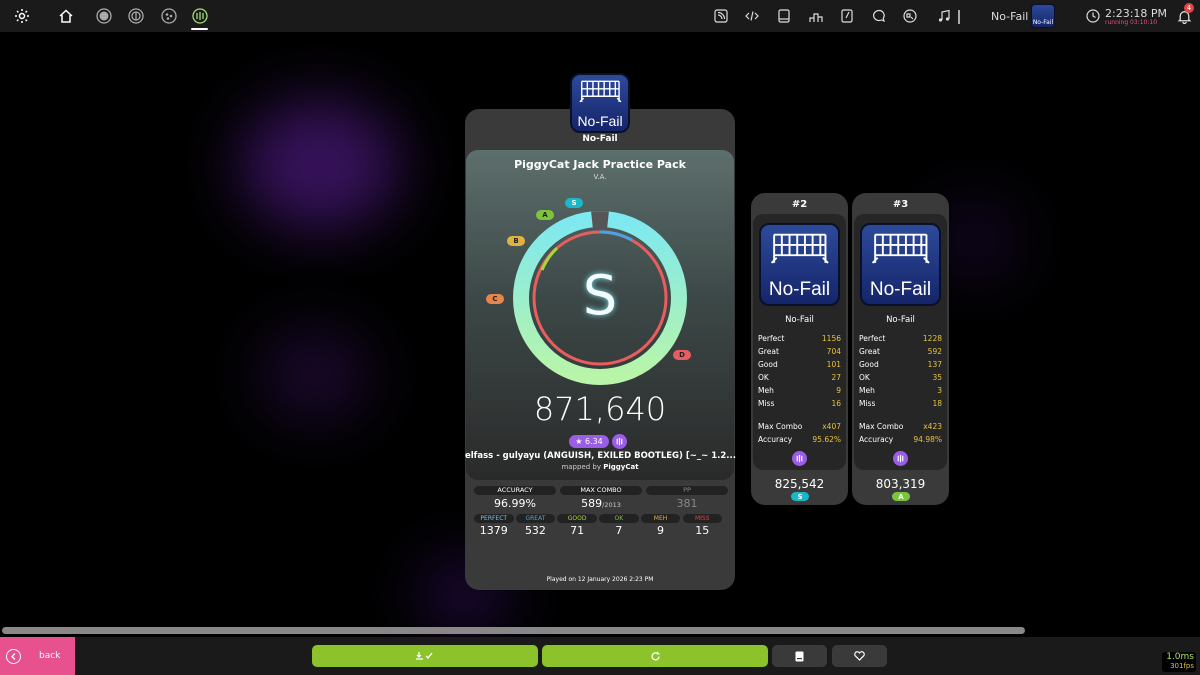 The height and width of the screenshot is (675, 1200). What do you see at coordinates (1043, 16) in the screenshot?
I see `toolbar-mod-icon: No-Fail` at bounding box center [1043, 16].